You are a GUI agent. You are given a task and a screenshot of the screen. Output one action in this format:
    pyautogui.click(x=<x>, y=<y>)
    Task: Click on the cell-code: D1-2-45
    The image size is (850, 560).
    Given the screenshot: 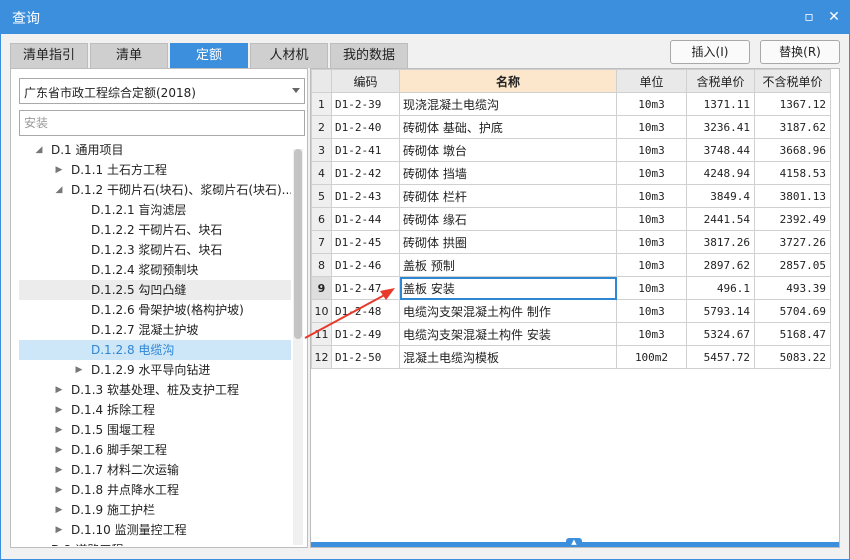 What is the action you would take?
    pyautogui.click(x=365, y=242)
    